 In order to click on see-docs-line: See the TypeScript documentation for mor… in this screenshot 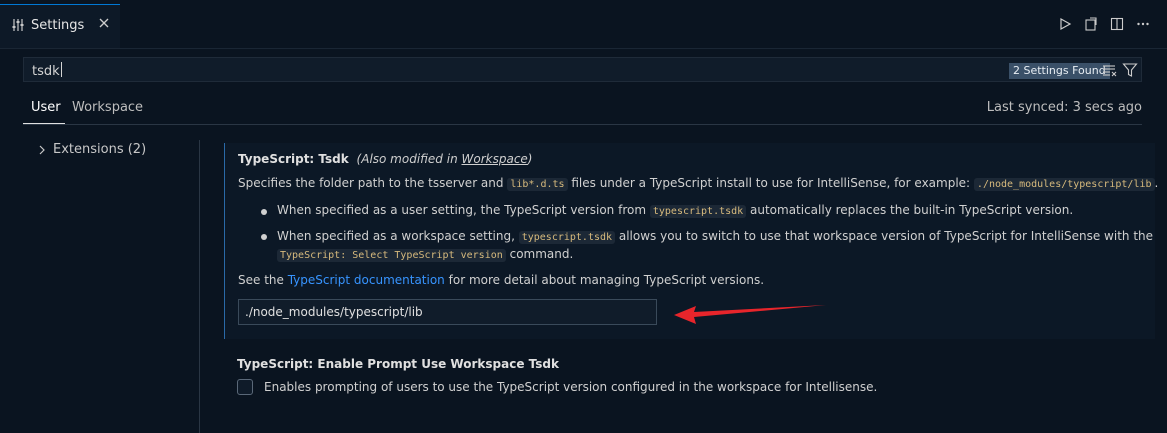, I will do `click(501, 280)`.